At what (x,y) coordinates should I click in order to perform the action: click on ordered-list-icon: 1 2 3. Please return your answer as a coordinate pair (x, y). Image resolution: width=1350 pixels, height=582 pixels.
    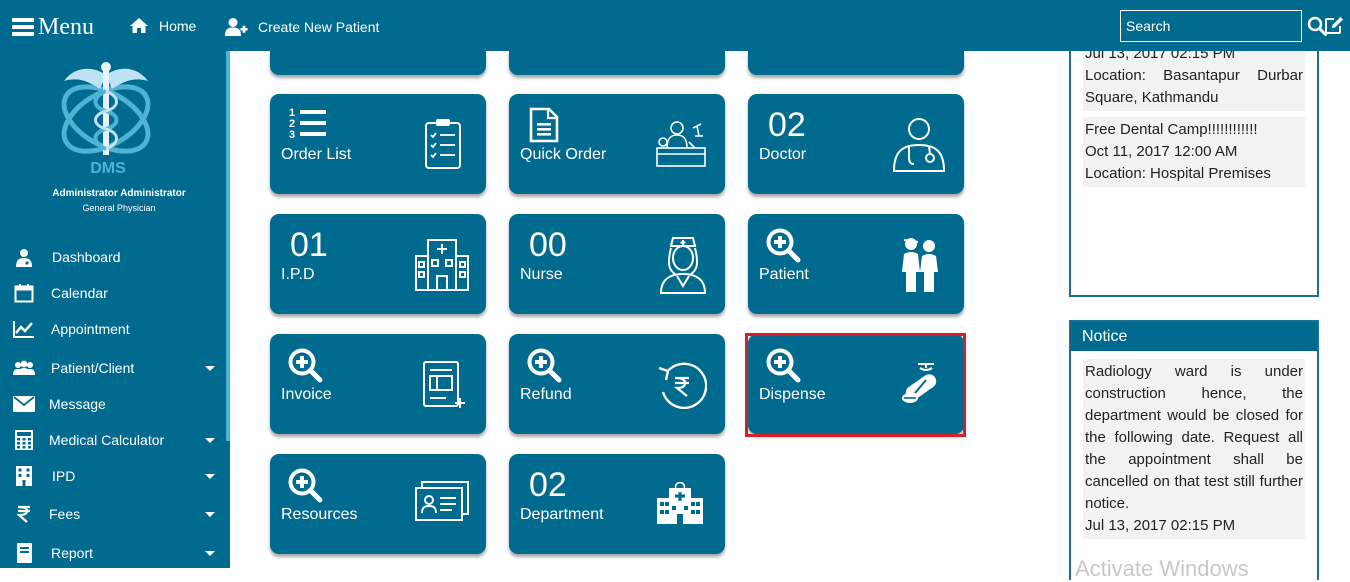
    Looking at the image, I should click on (307, 123).